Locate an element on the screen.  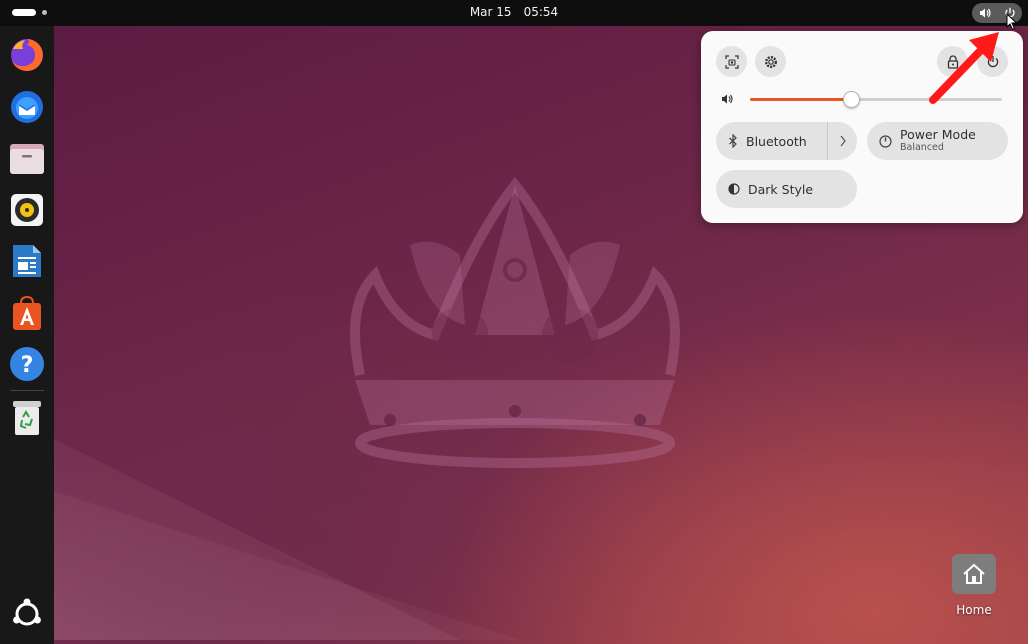
bluetooth-label: Bluetooth is located at coordinates (776, 141).